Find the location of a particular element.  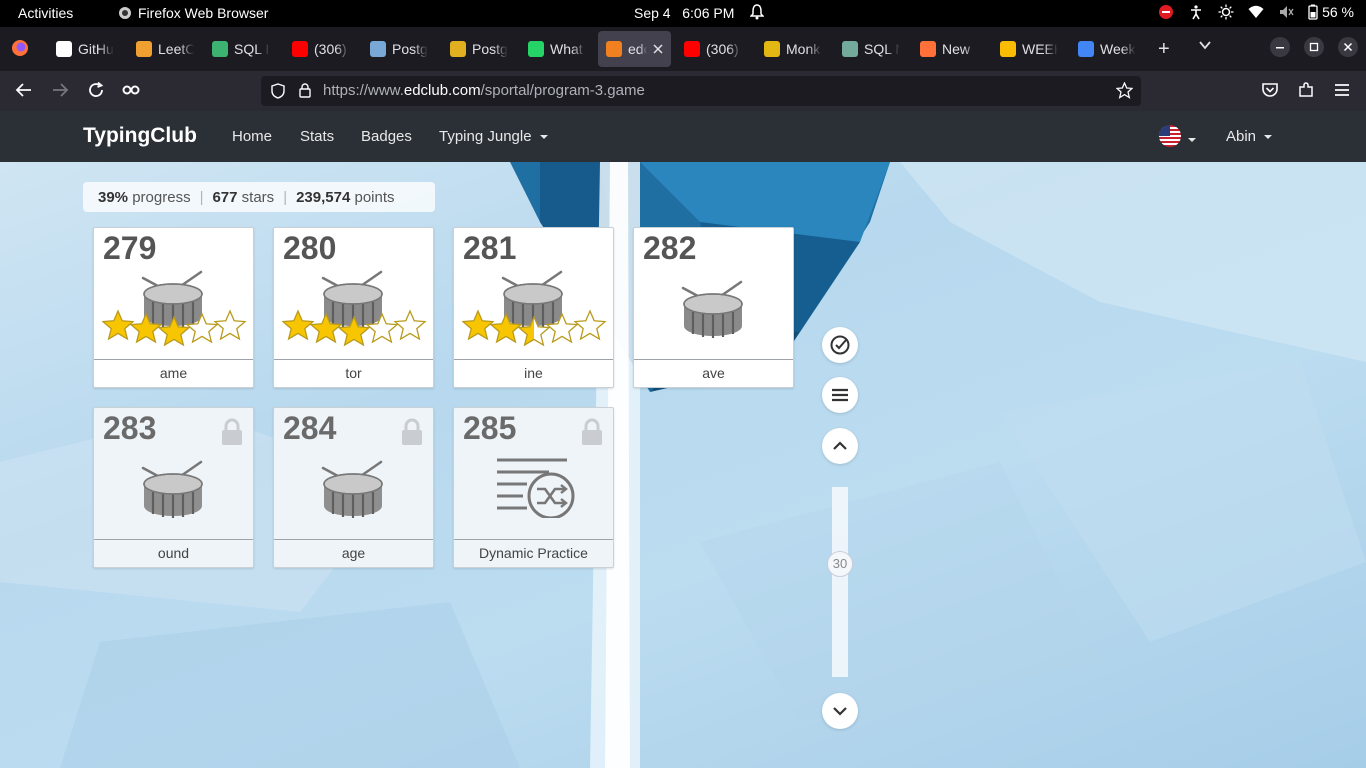

points-count: 239,574 is located at coordinates (323, 197).